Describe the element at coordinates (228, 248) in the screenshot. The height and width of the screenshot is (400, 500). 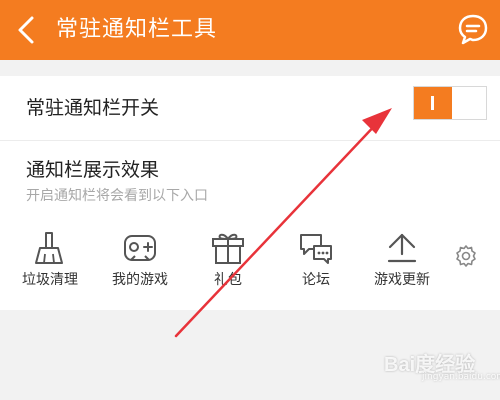
I see `gift-icon` at that location.